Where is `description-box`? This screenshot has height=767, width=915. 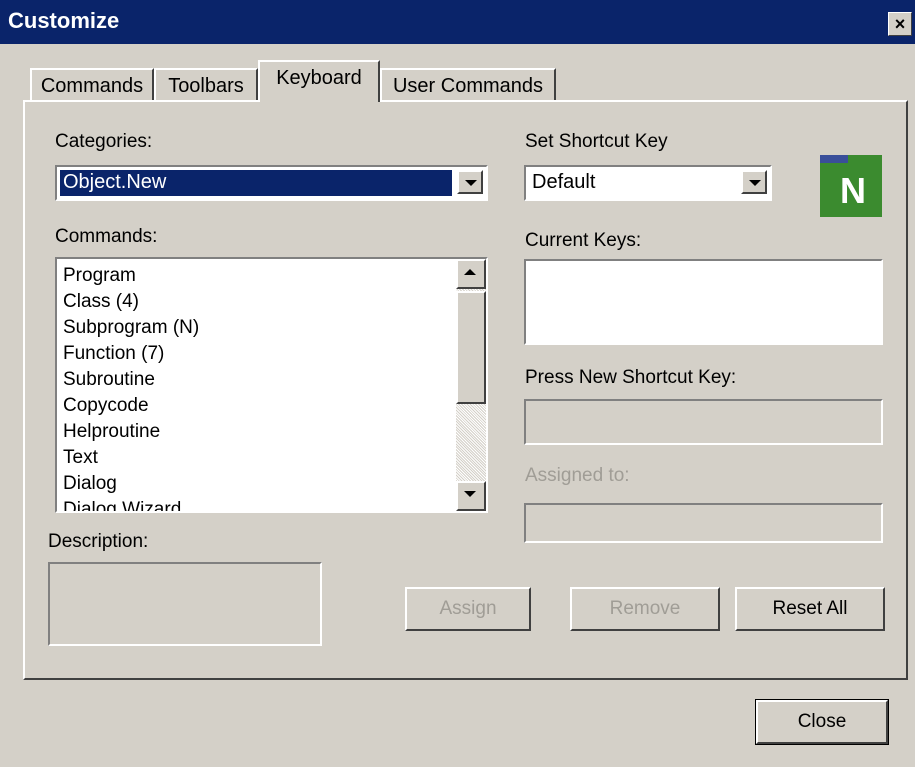 description-box is located at coordinates (185, 604).